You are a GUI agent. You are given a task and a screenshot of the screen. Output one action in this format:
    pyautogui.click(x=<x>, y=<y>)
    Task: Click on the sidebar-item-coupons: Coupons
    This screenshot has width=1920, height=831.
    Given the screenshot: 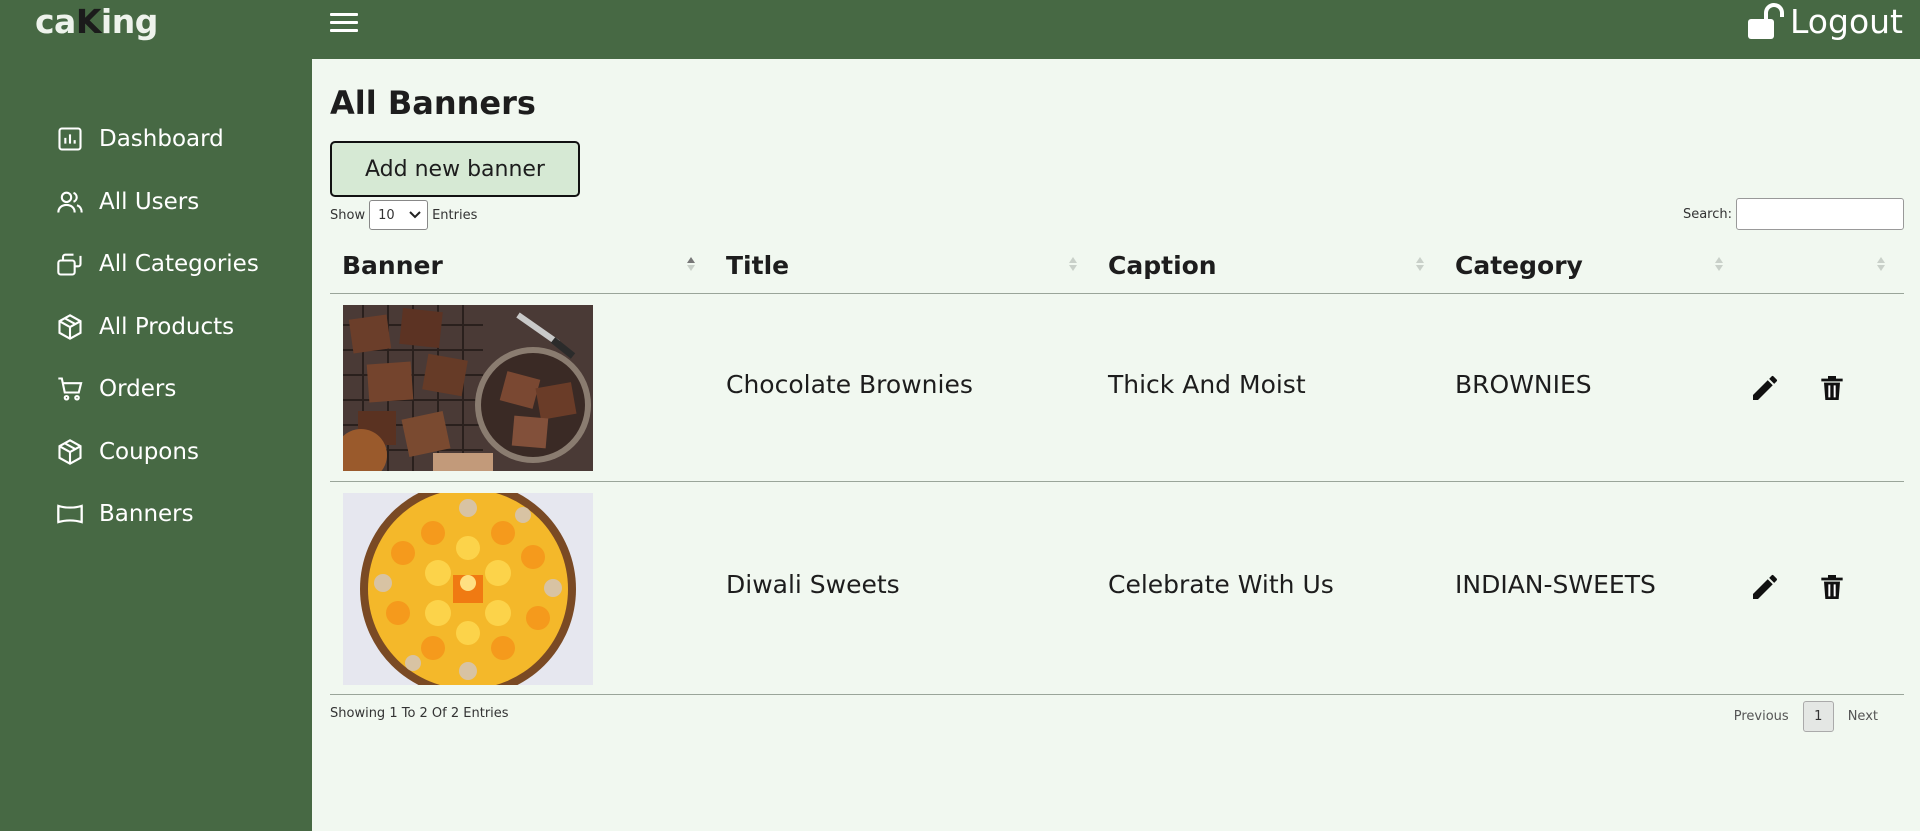 What is the action you would take?
    pyautogui.click(x=157, y=452)
    